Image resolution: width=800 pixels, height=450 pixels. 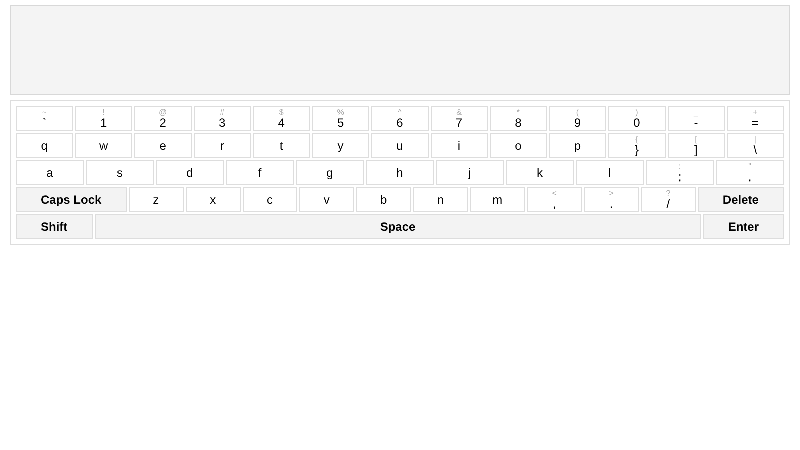 I want to click on key-label: g, so click(x=330, y=172).